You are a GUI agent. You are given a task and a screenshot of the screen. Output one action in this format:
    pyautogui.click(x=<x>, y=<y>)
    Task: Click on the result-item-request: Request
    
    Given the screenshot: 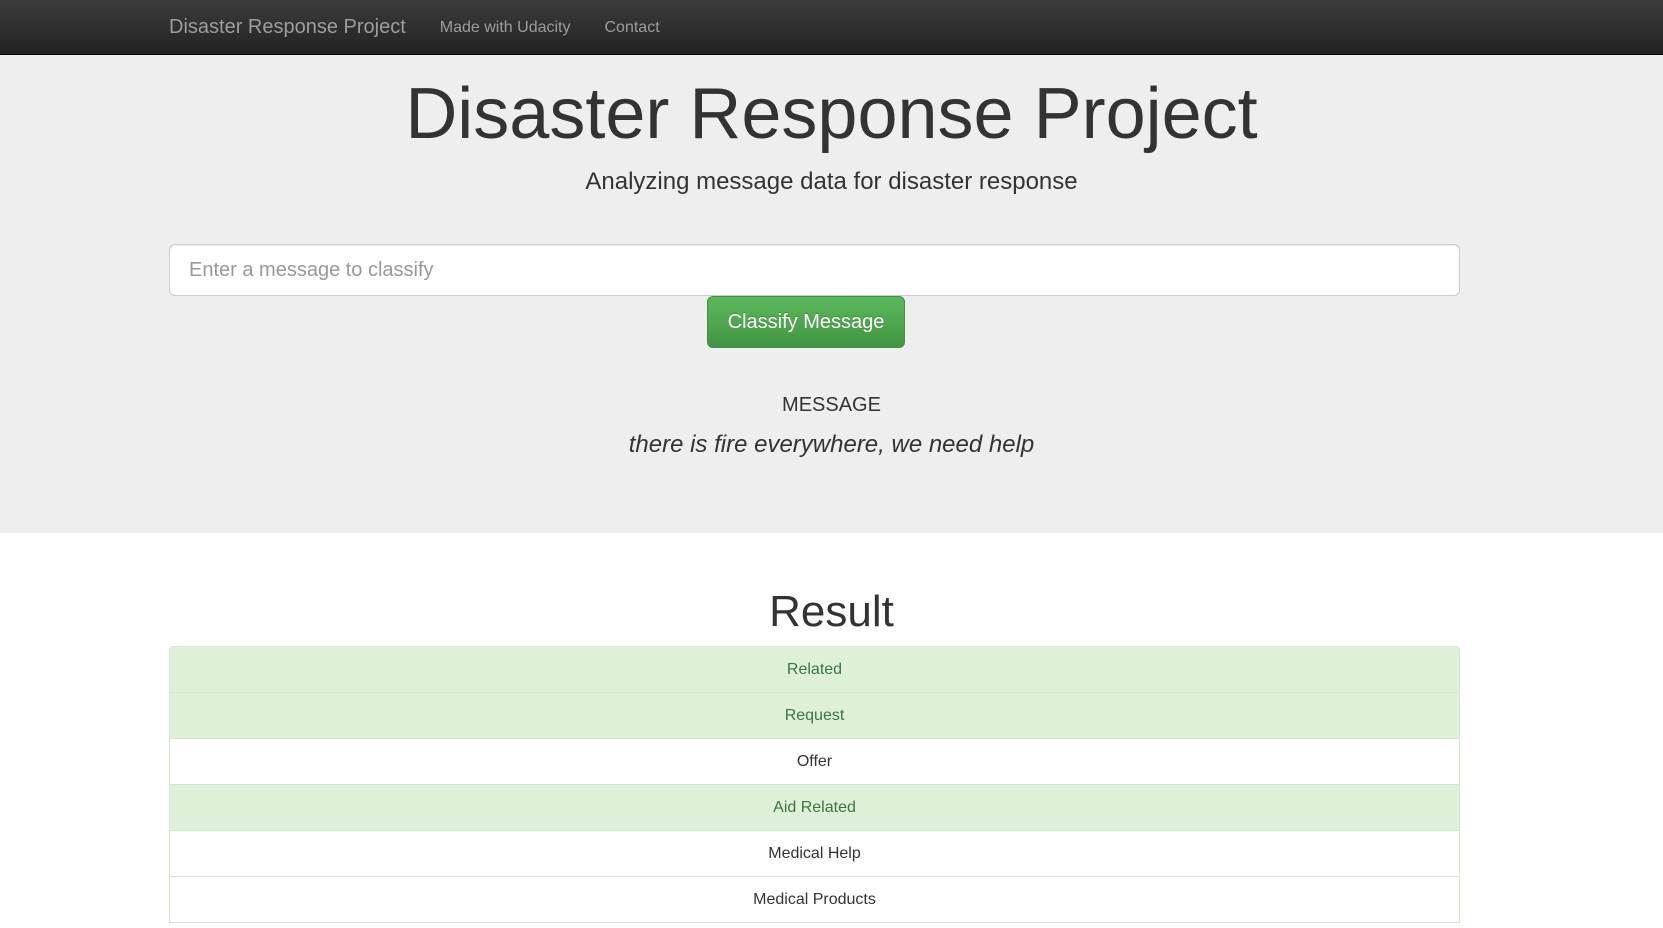 What is the action you would take?
    pyautogui.click(x=814, y=716)
    